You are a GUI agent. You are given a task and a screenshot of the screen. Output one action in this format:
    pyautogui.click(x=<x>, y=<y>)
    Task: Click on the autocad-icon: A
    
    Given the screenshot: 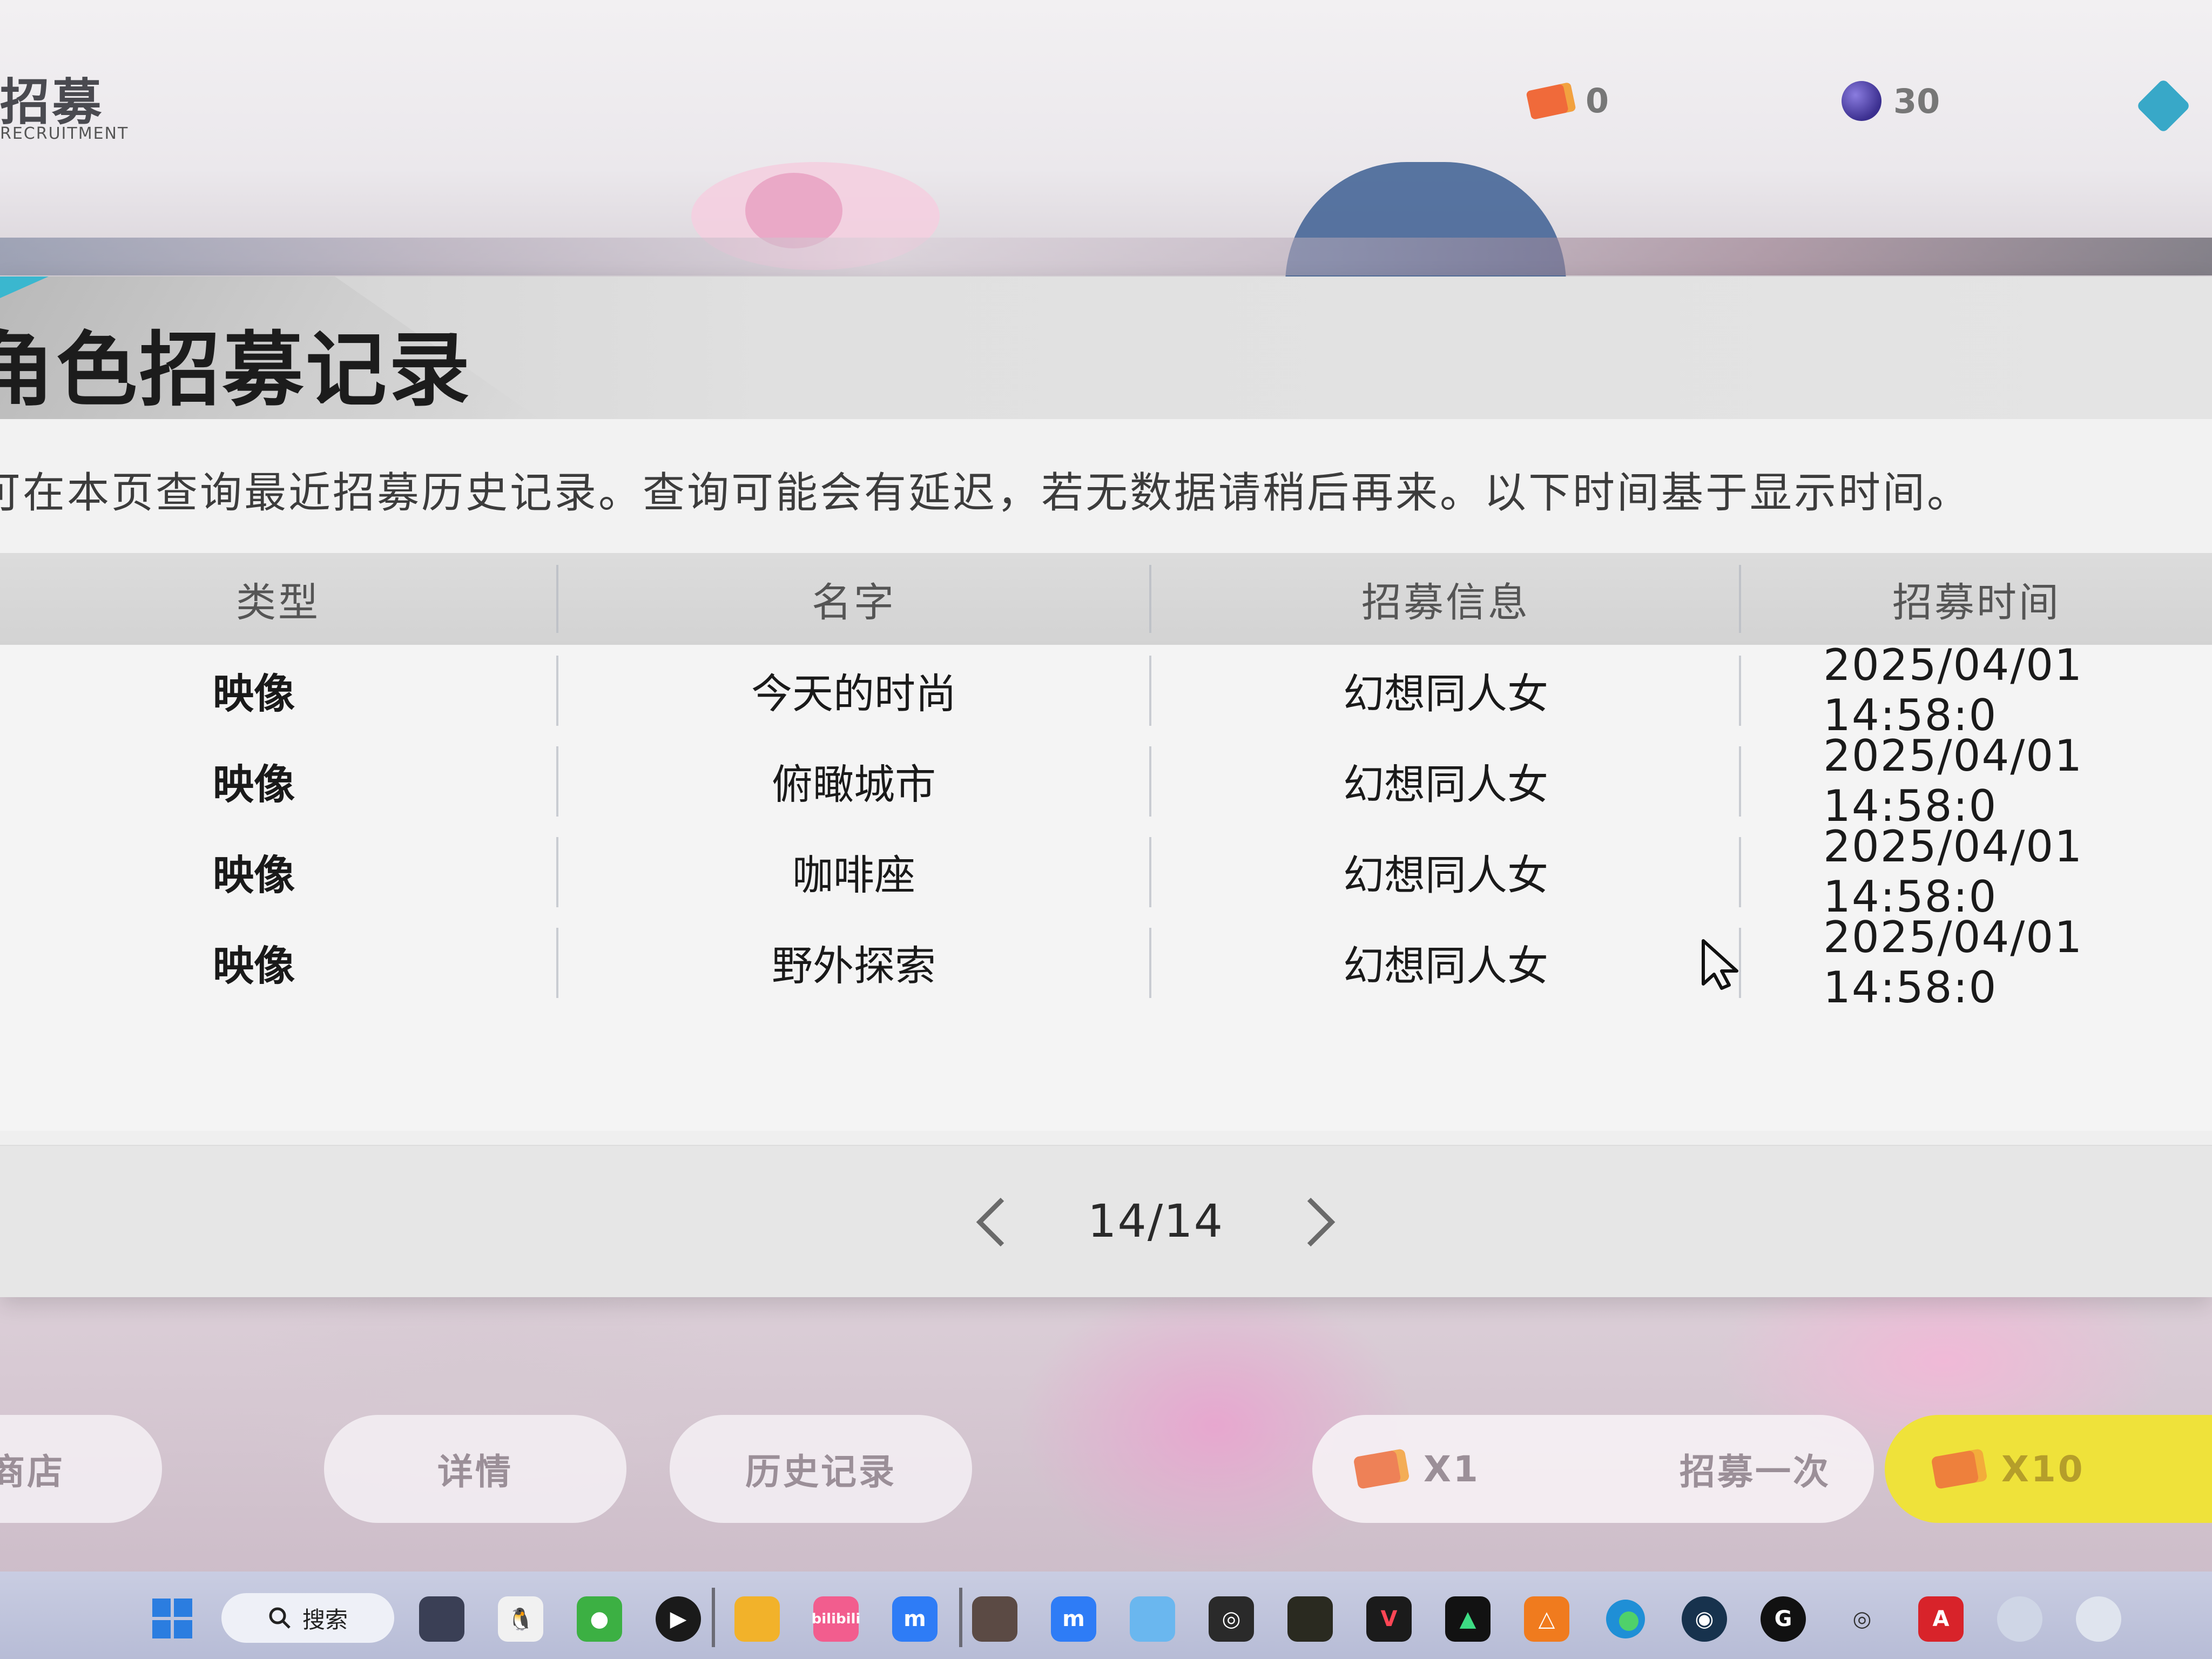 What is the action you would take?
    pyautogui.click(x=1941, y=1619)
    